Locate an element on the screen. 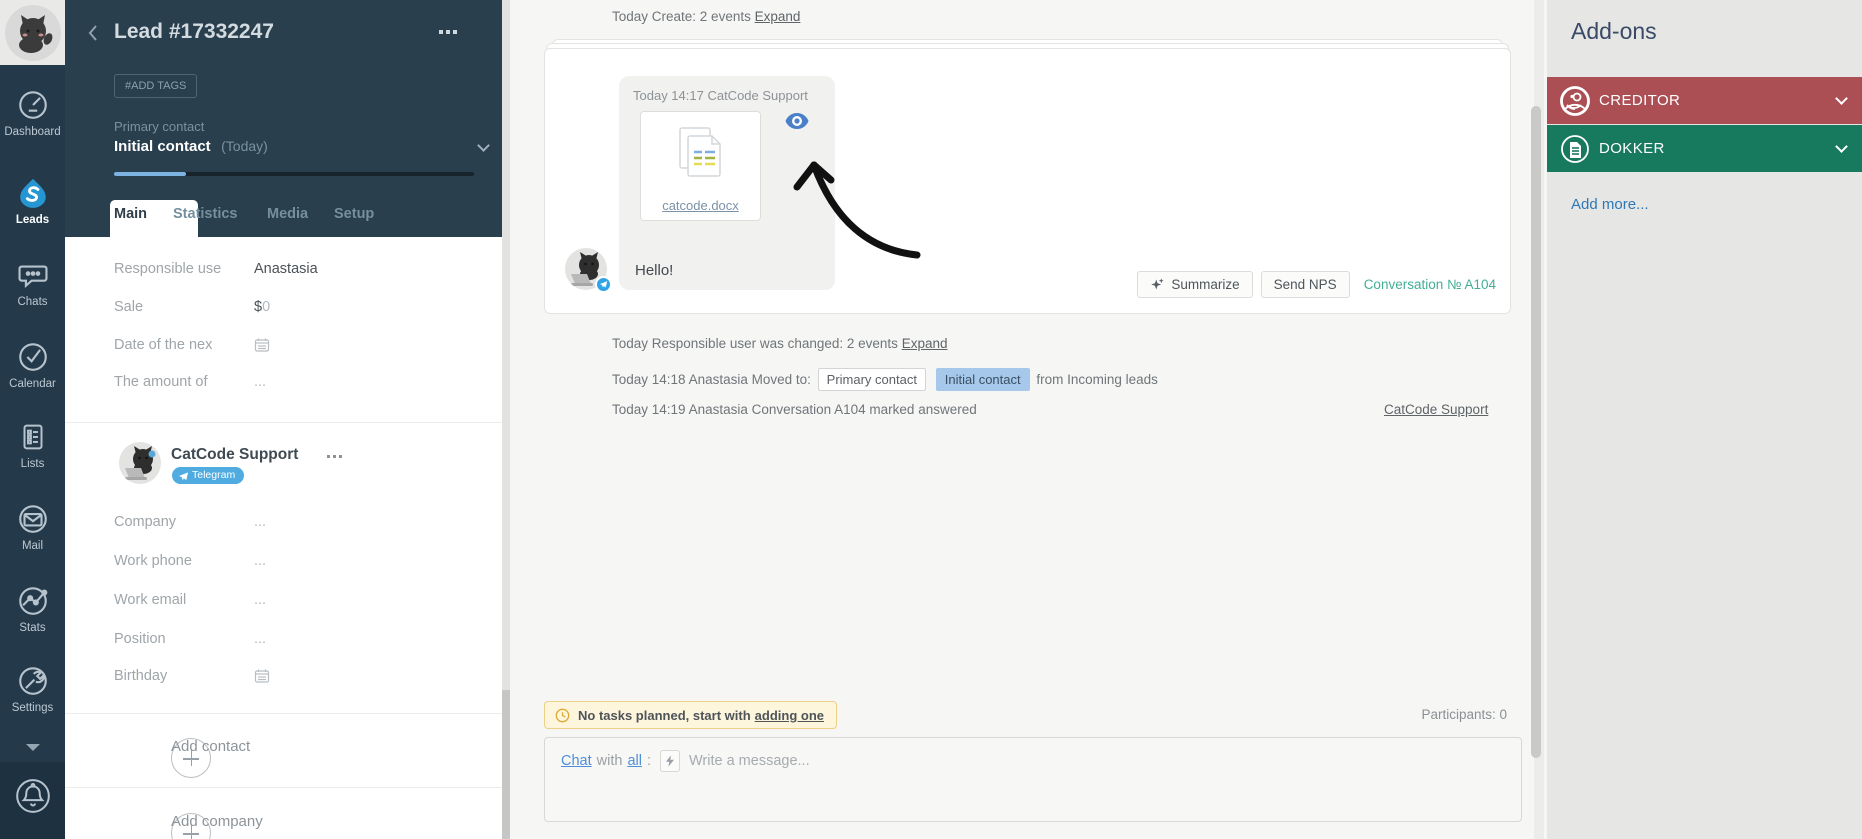  sidebar-item-label: Stats is located at coordinates (32, 628).